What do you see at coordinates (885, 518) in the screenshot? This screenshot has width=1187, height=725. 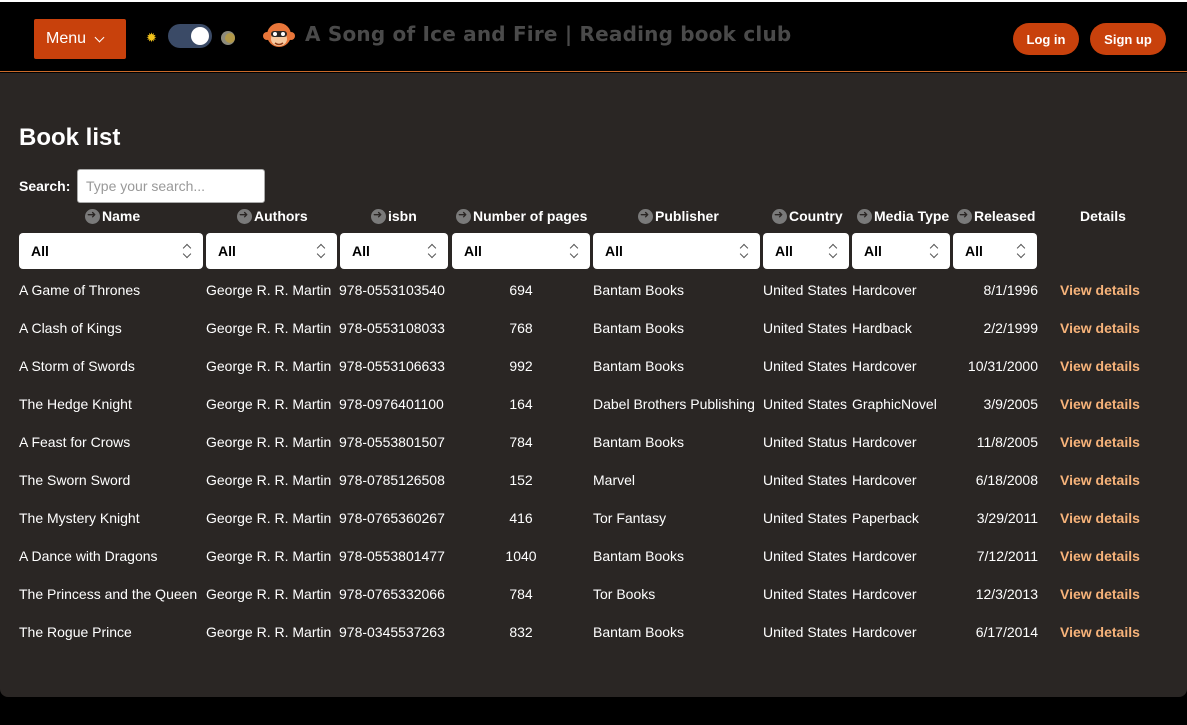 I see `cell-media-type: Paperback` at bounding box center [885, 518].